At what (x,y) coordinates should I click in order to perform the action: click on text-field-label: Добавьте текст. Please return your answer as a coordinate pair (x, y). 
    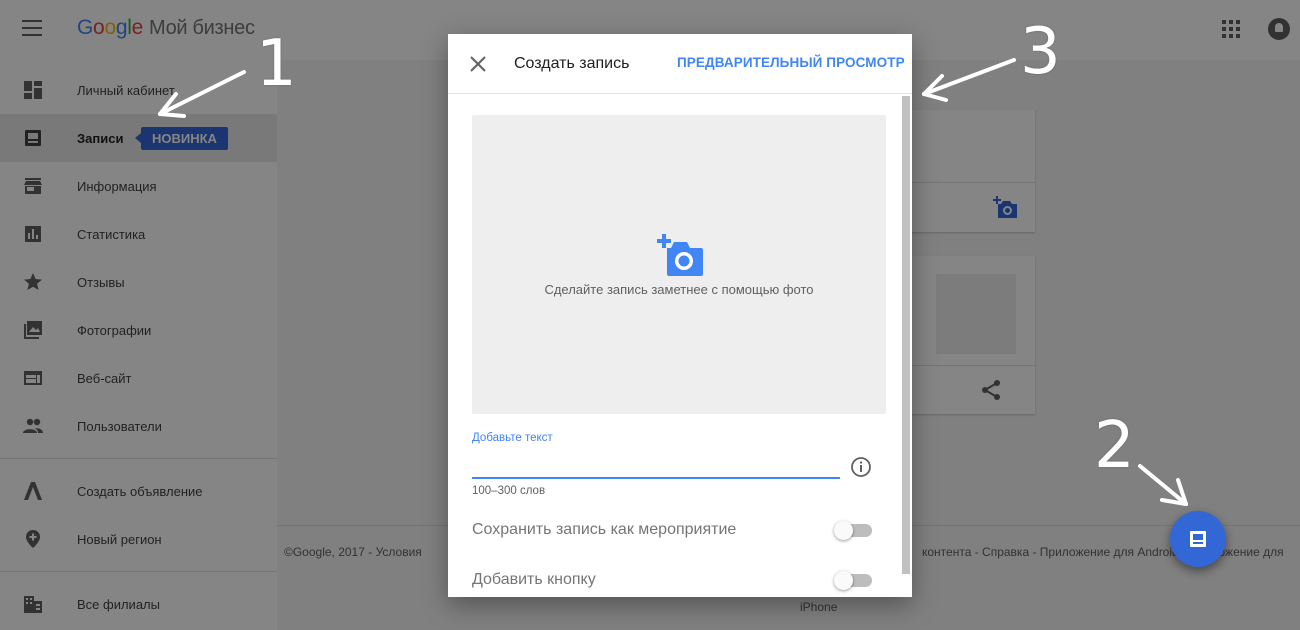
    Looking at the image, I should click on (512, 438).